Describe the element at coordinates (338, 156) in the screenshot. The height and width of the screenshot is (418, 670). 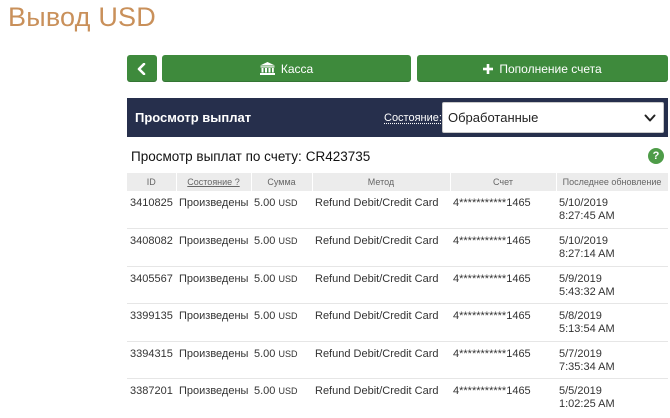
I see `account-number: CR423735` at that location.